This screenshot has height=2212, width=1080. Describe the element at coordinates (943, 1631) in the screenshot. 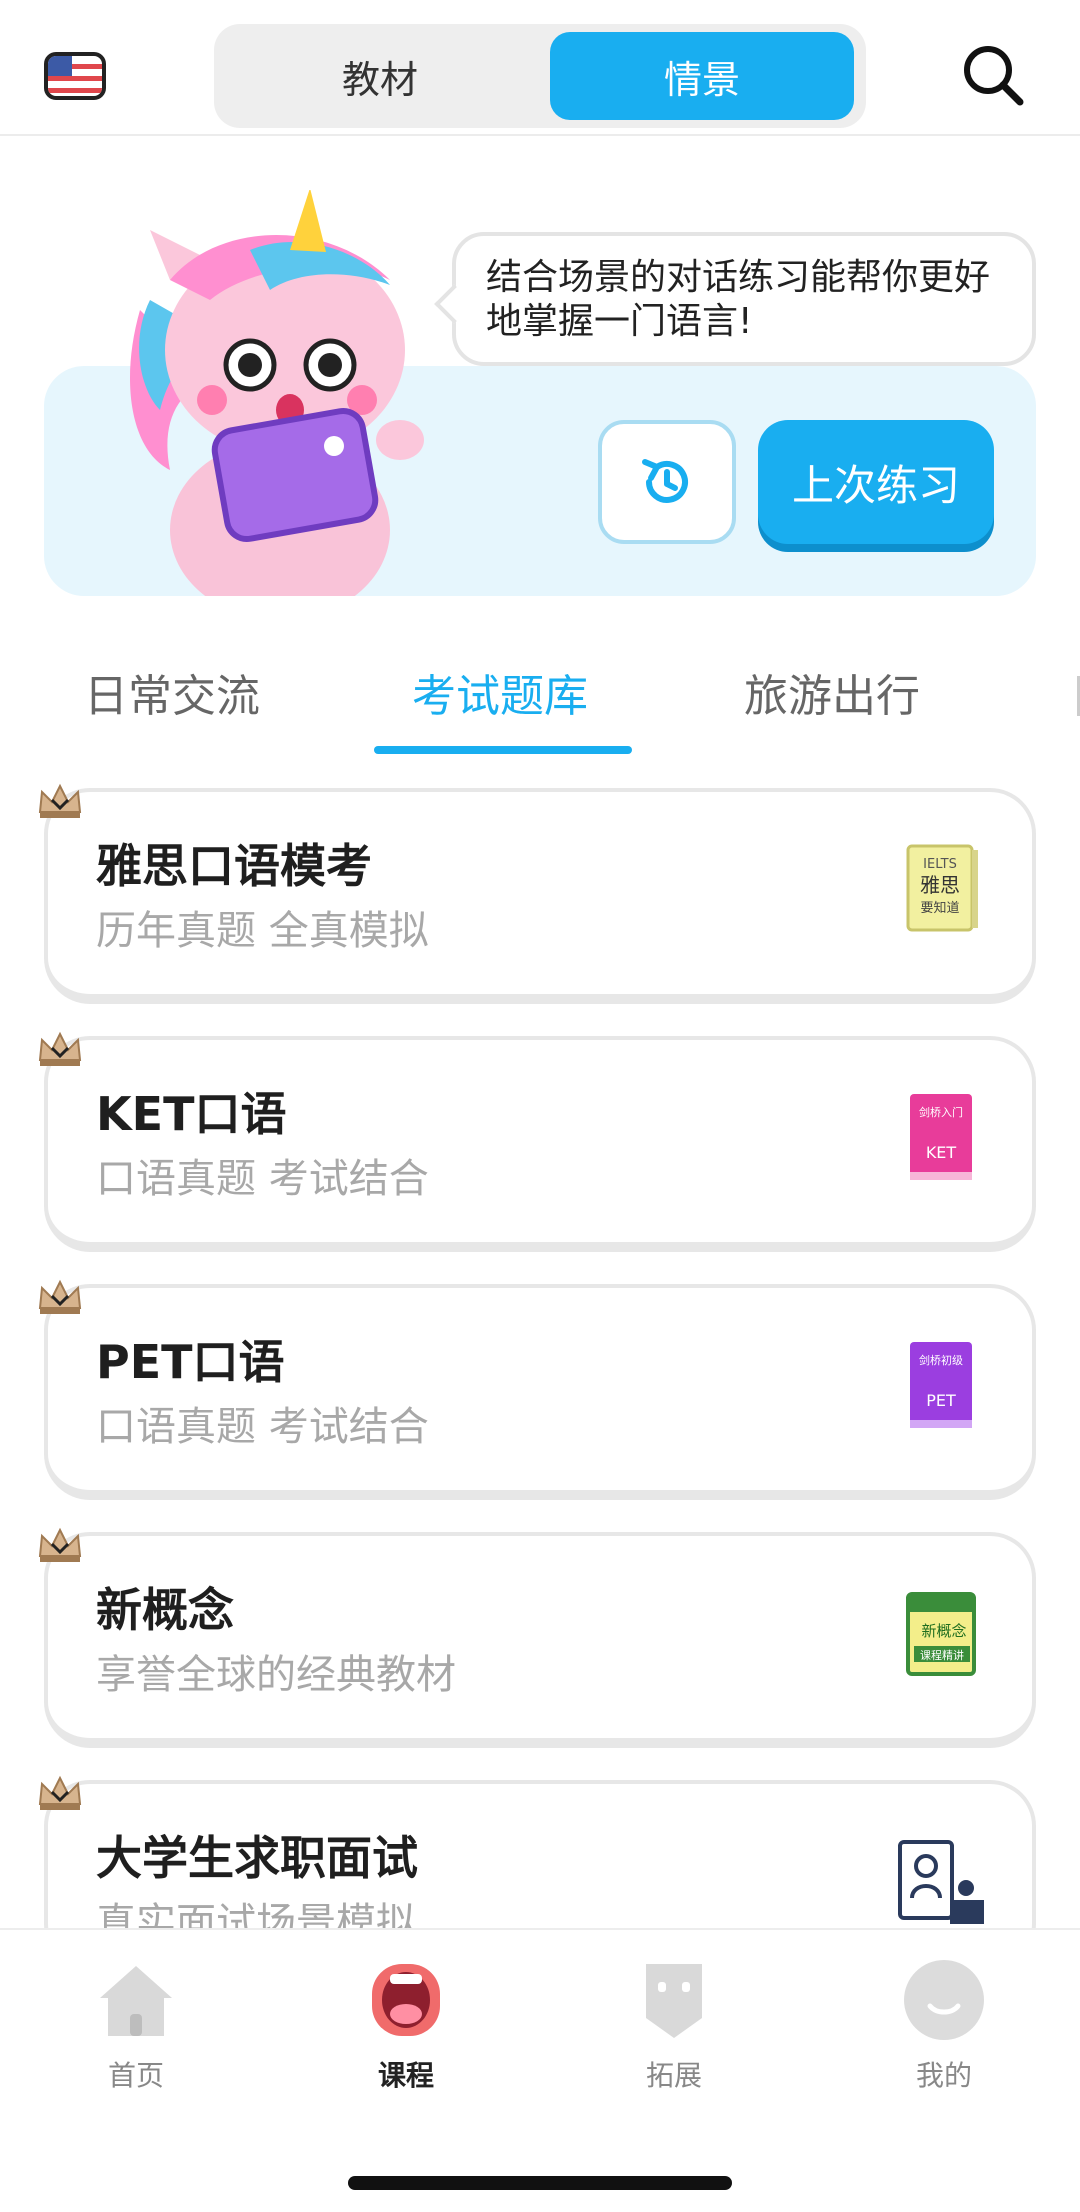

I see `svg-text: 新概念` at that location.